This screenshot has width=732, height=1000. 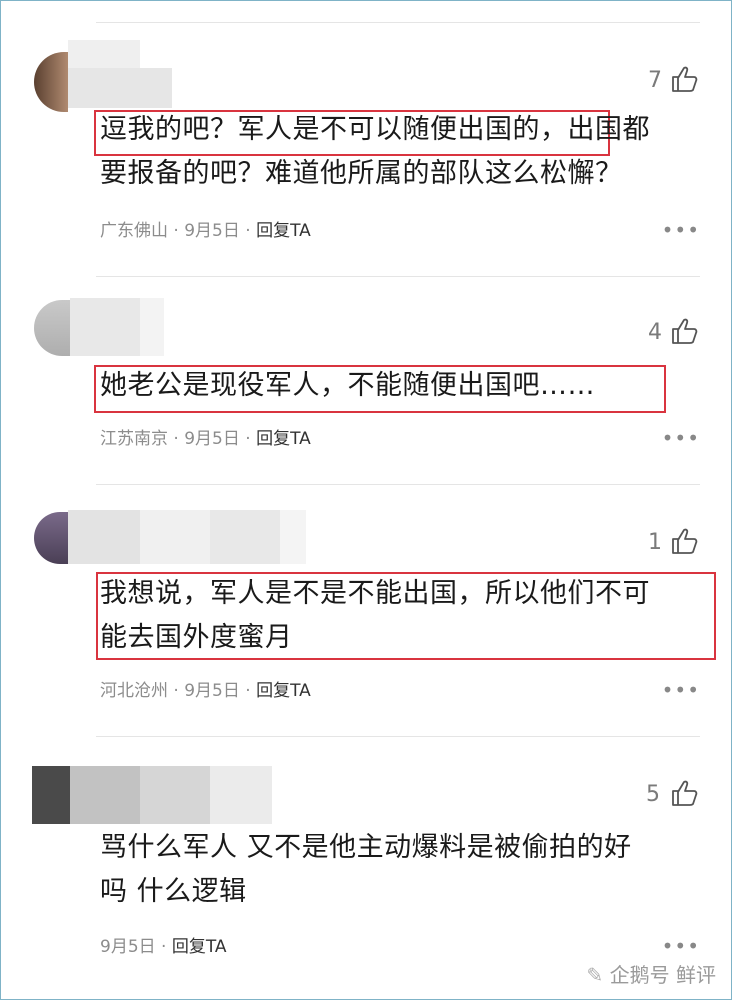 What do you see at coordinates (366, 870) in the screenshot?
I see `comment-text: 骂什么军人 又不是他主动爆料是被偷拍的好 吗 什么逻辑` at bounding box center [366, 870].